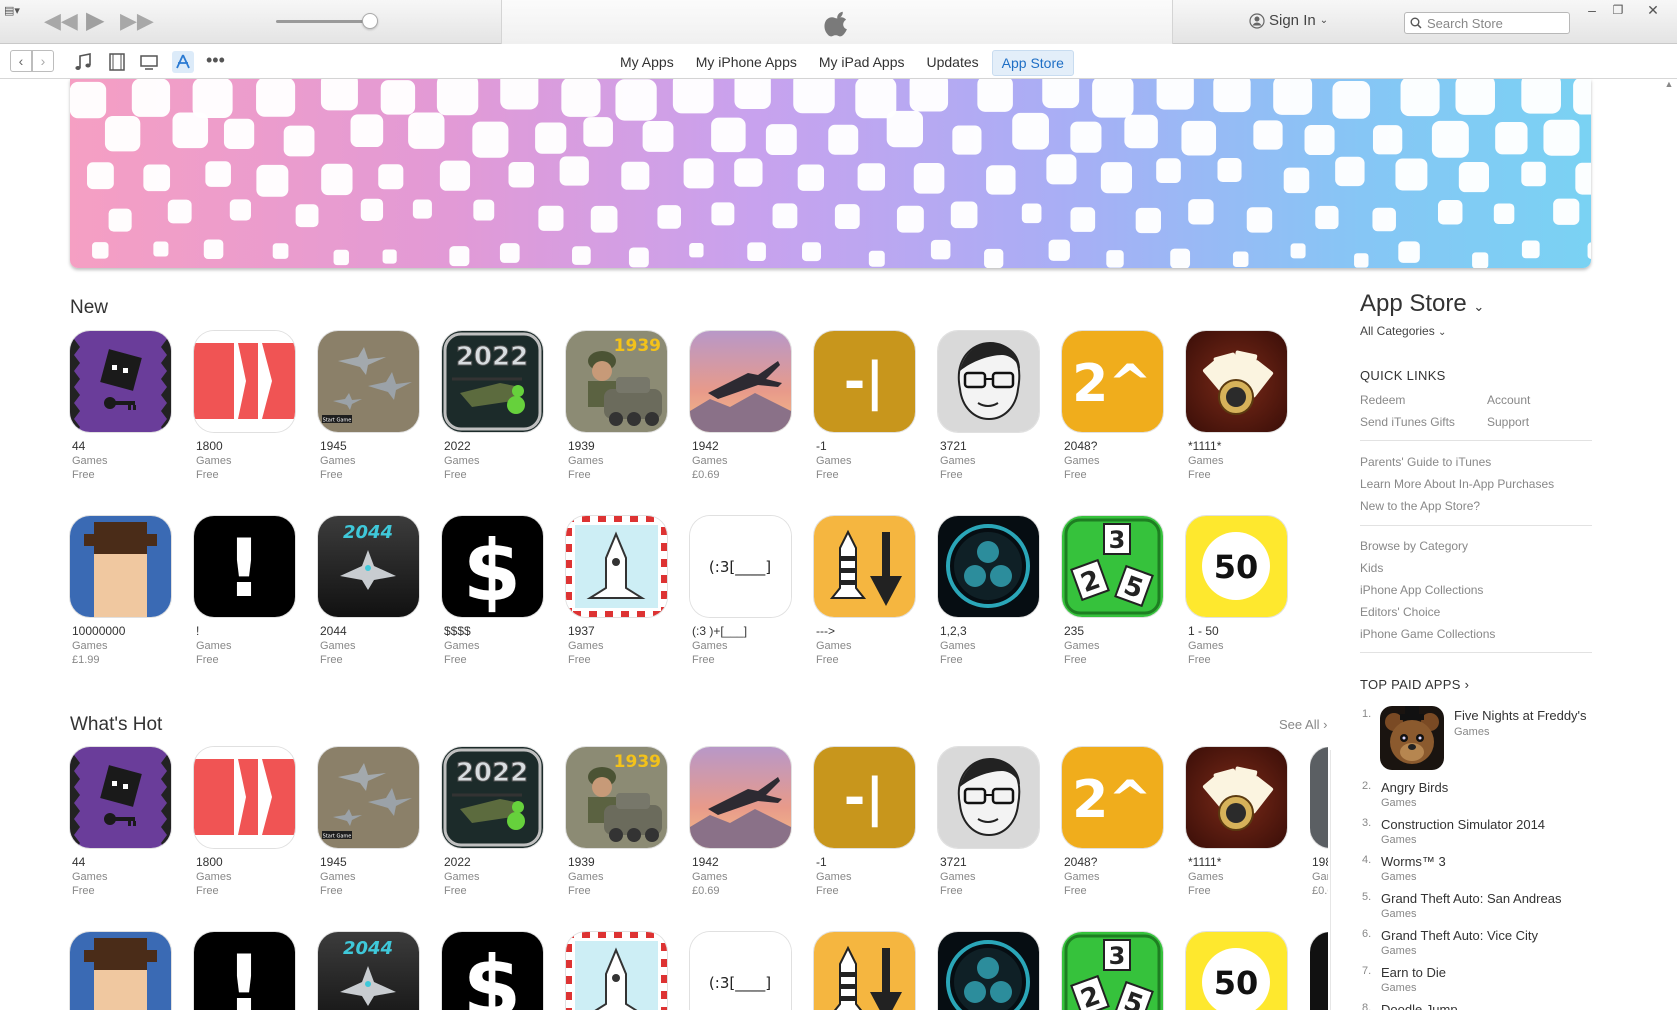 The image size is (1677, 1010). Describe the element at coordinates (1476, 797) in the screenshot. I see `top-paid-item-2: 2. Angry Birds Games` at that location.